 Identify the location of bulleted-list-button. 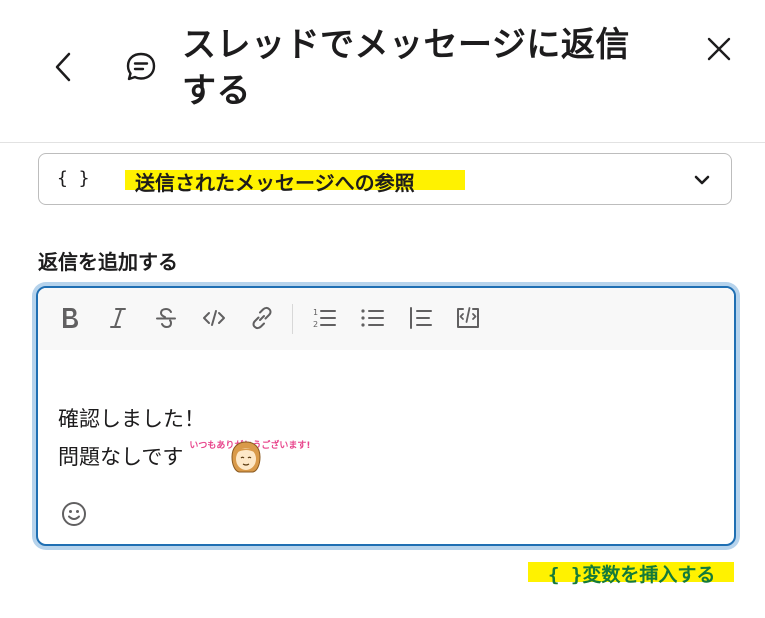
(372, 318).